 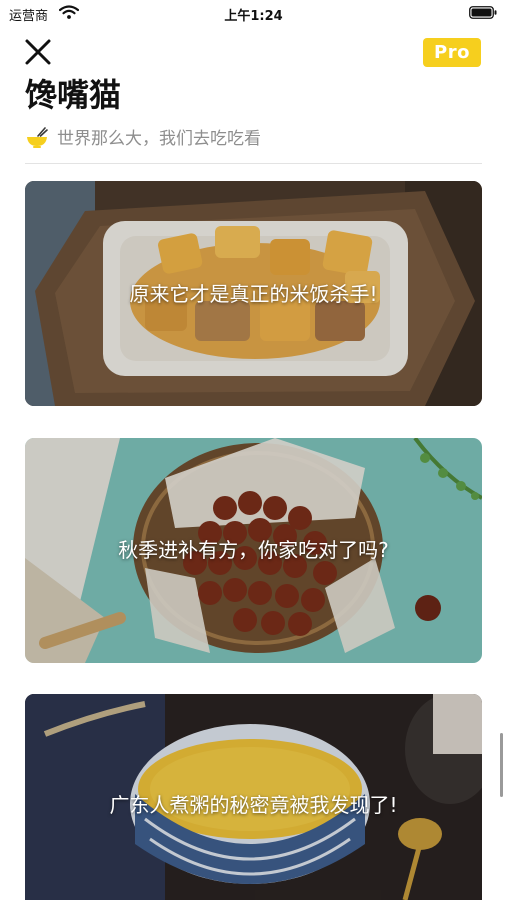 I want to click on article-title-2: 秋季进补有方，你家吃对了吗?, so click(x=253, y=550).